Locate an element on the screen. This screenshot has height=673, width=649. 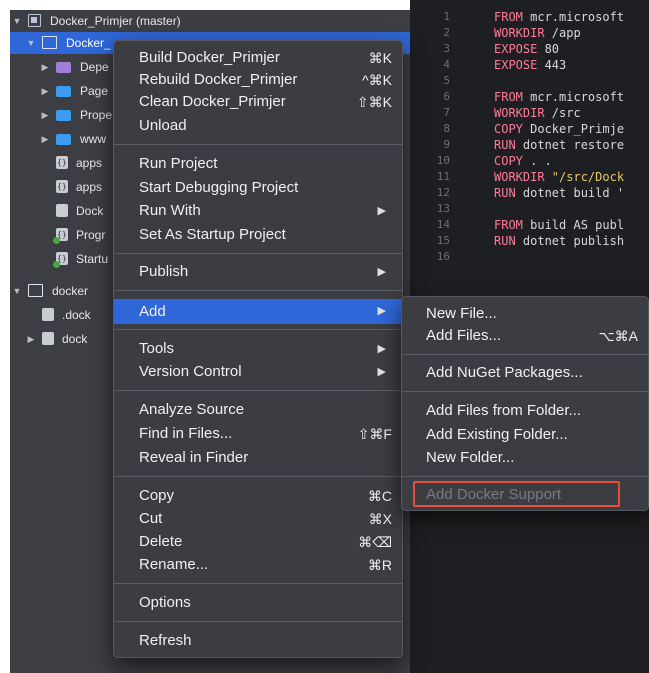
menu-item-run-project: Run Project is located at coordinates (258, 164).